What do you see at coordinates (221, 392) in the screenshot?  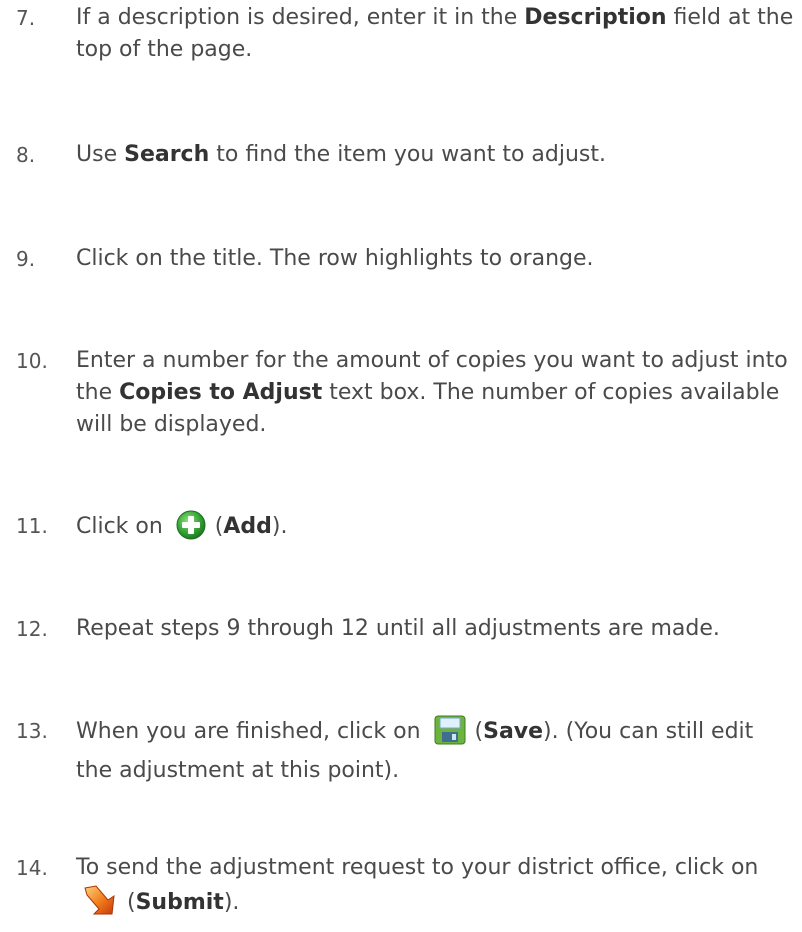 I see `ui-term-copies-to-adjust: Copies to Adjust` at bounding box center [221, 392].